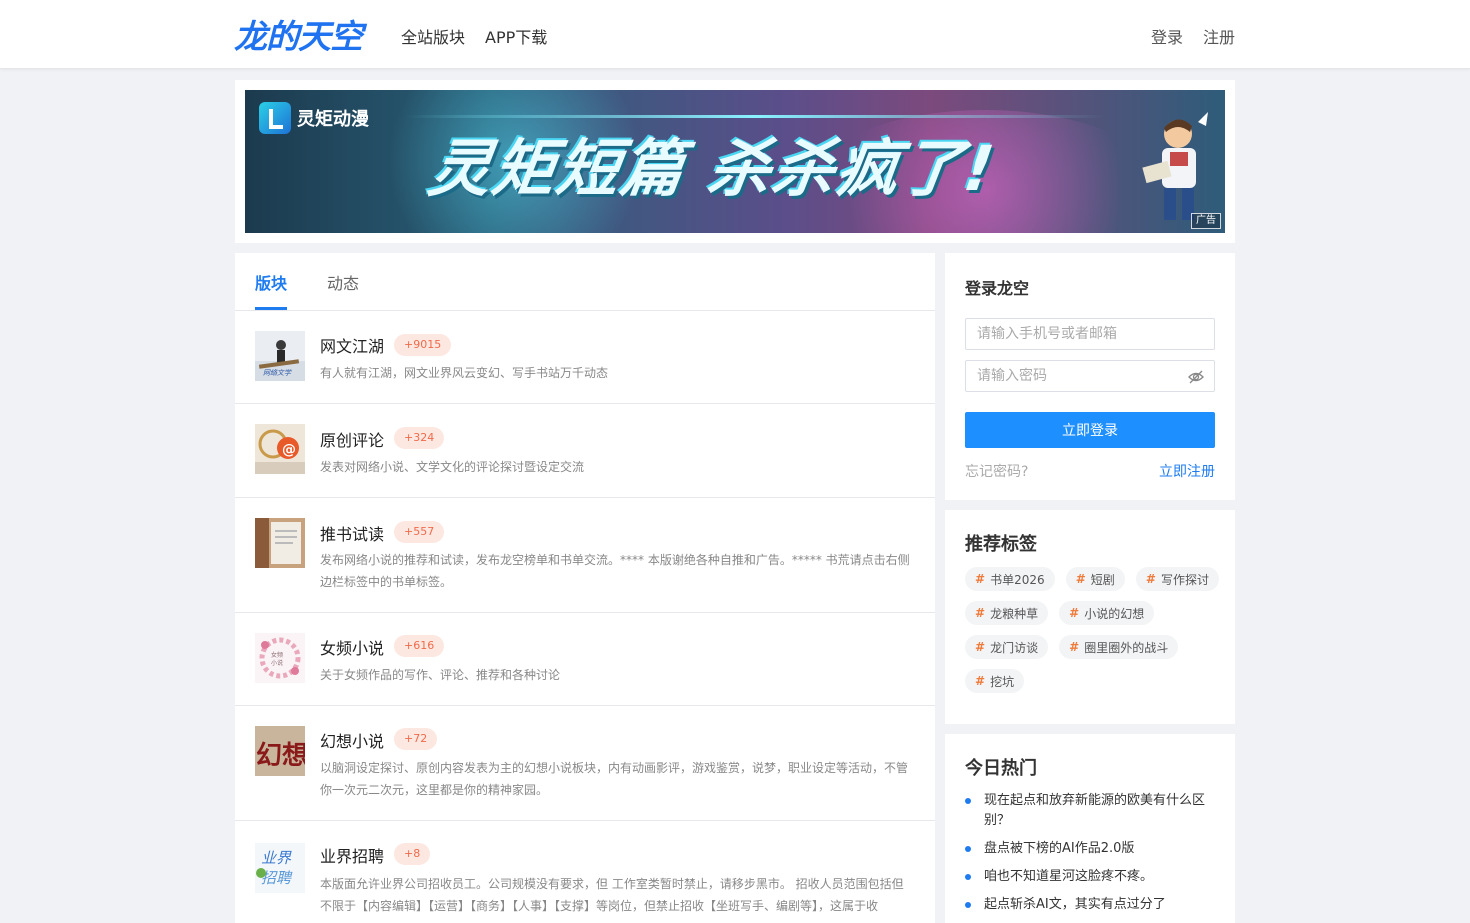  I want to click on nav-all-boards: 全站版块, so click(433, 36).